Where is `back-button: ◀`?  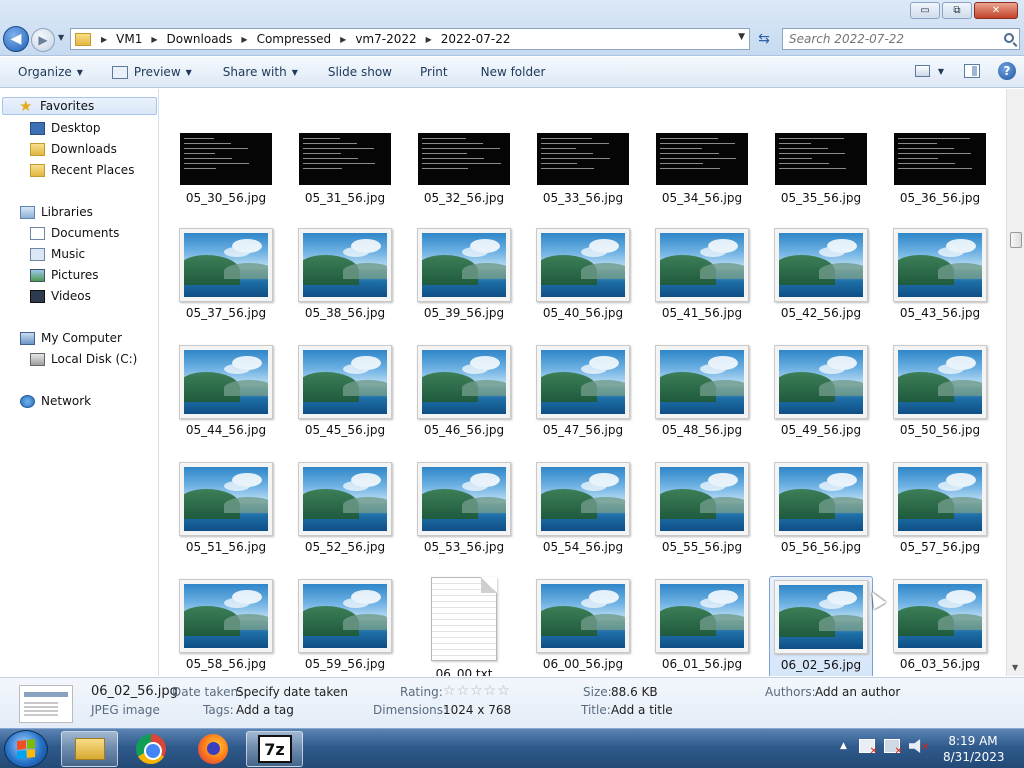
back-button: ◀ is located at coordinates (16, 39).